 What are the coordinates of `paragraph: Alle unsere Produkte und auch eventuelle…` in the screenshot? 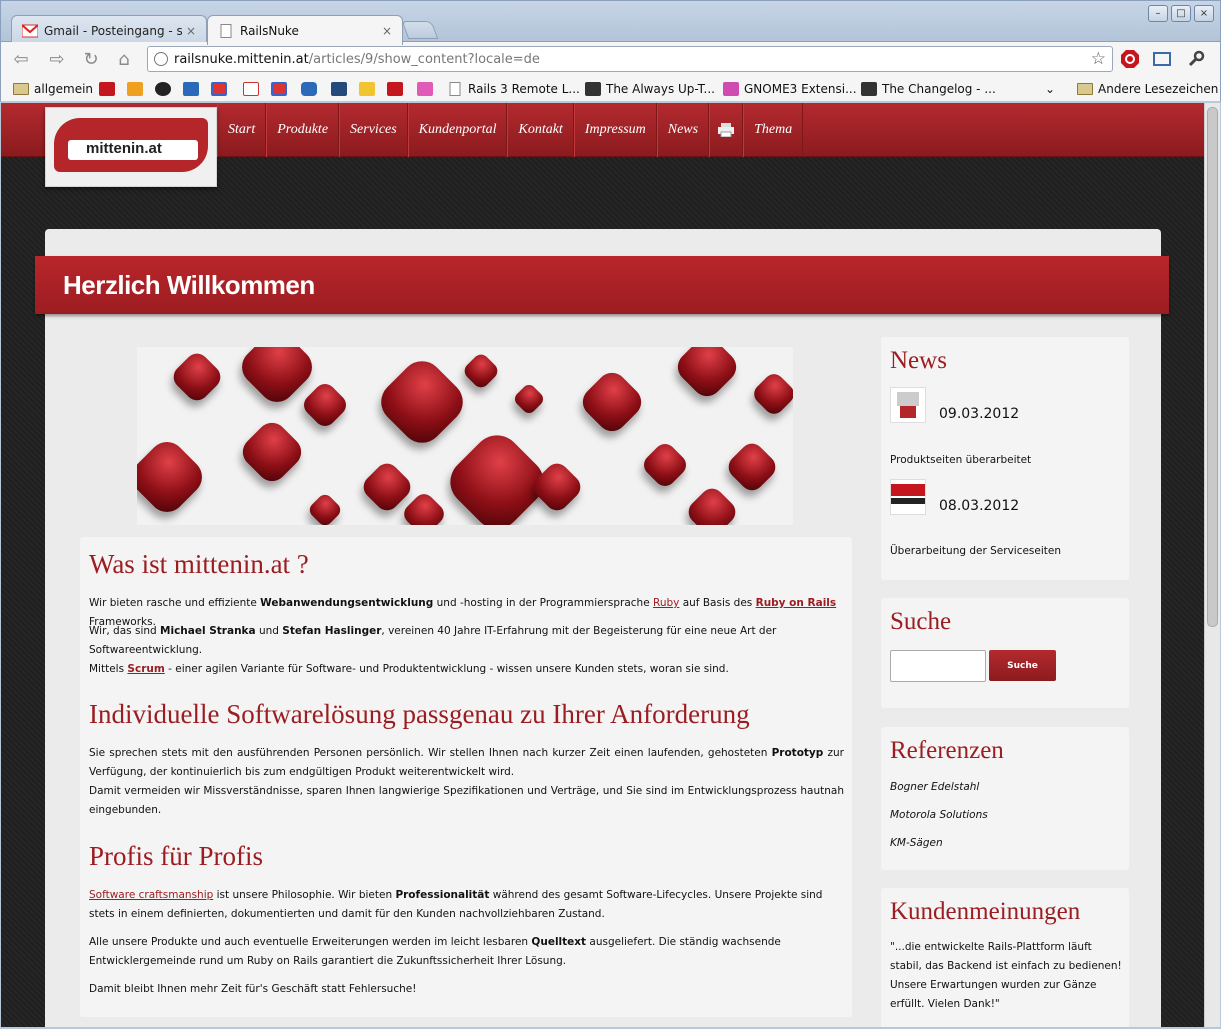 It's located at (435, 951).